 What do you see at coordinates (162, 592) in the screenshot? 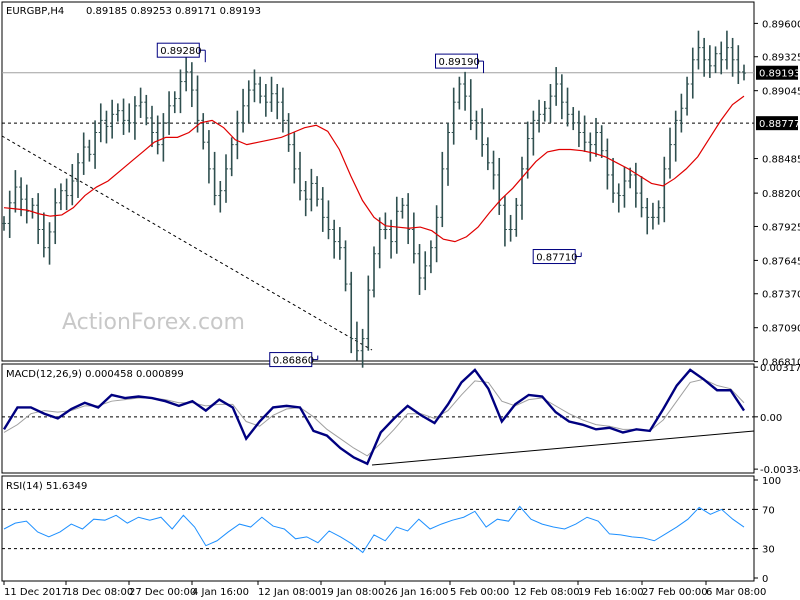
I see `time-tick-label: 27 Dec 00:00` at bounding box center [162, 592].